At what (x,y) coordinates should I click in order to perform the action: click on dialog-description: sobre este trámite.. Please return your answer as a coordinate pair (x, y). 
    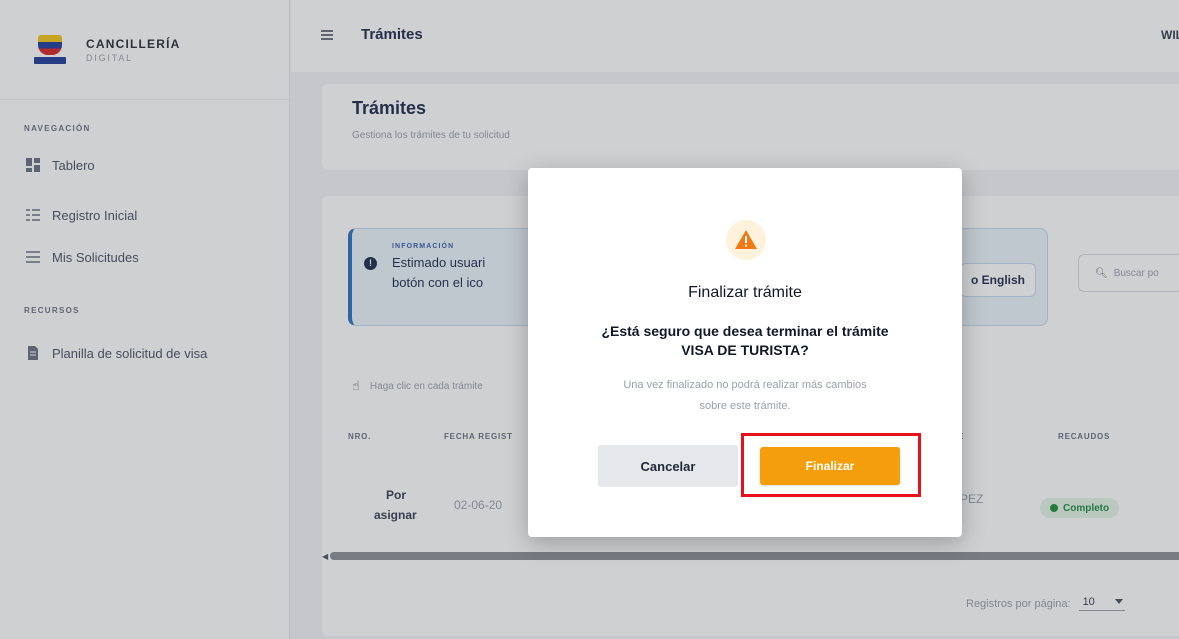
    Looking at the image, I should click on (745, 406).